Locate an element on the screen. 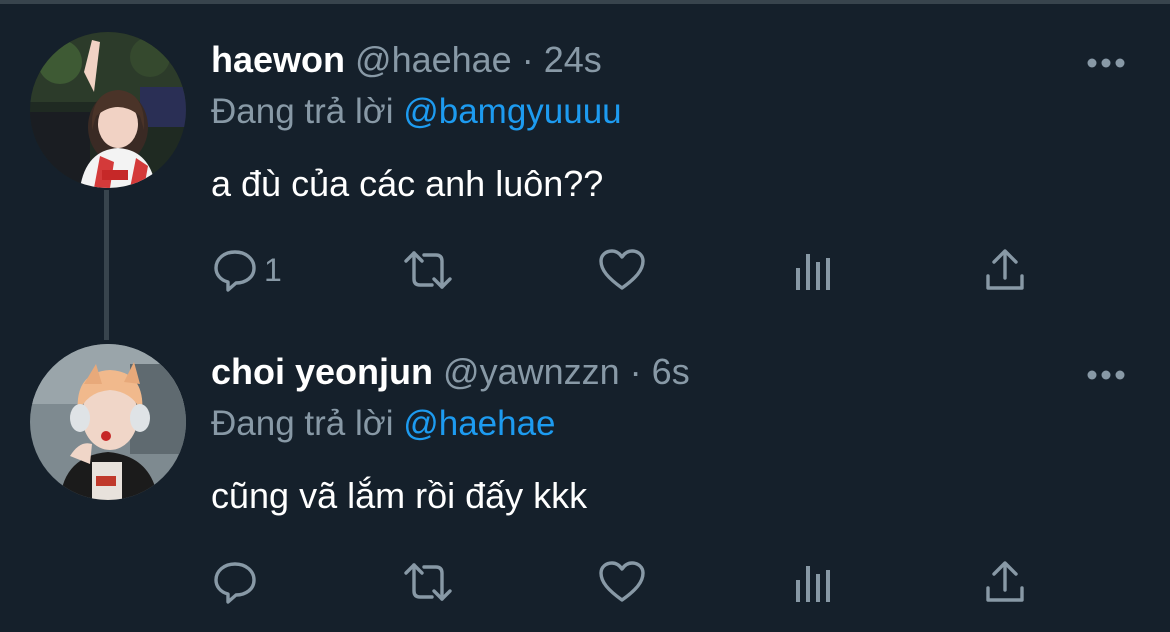 The width and height of the screenshot is (1170, 632). tweet-text: cũng vã lắm rồi đấy kkk is located at coordinates (399, 495).